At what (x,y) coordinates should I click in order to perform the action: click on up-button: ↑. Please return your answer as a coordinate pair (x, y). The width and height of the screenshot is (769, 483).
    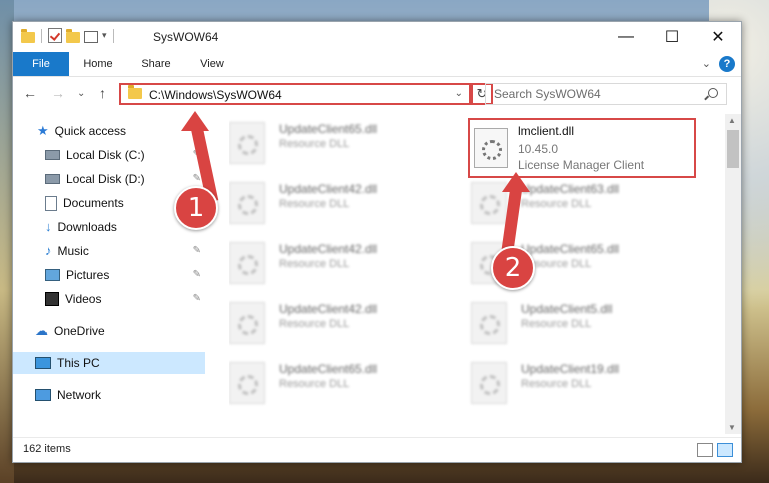
    Looking at the image, I should click on (102, 93).